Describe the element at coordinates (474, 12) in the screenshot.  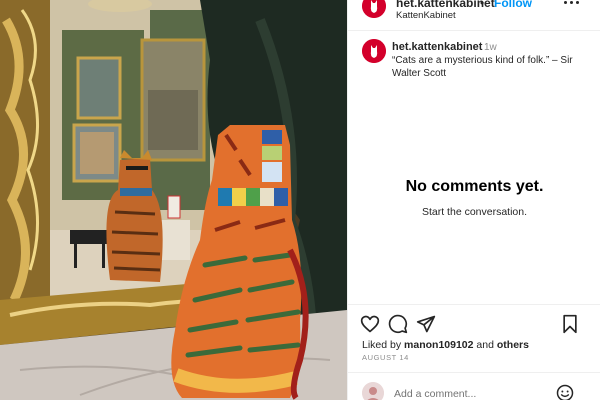
I see `post-header: het.kattenkabinet • Follow KattenKabinet` at that location.